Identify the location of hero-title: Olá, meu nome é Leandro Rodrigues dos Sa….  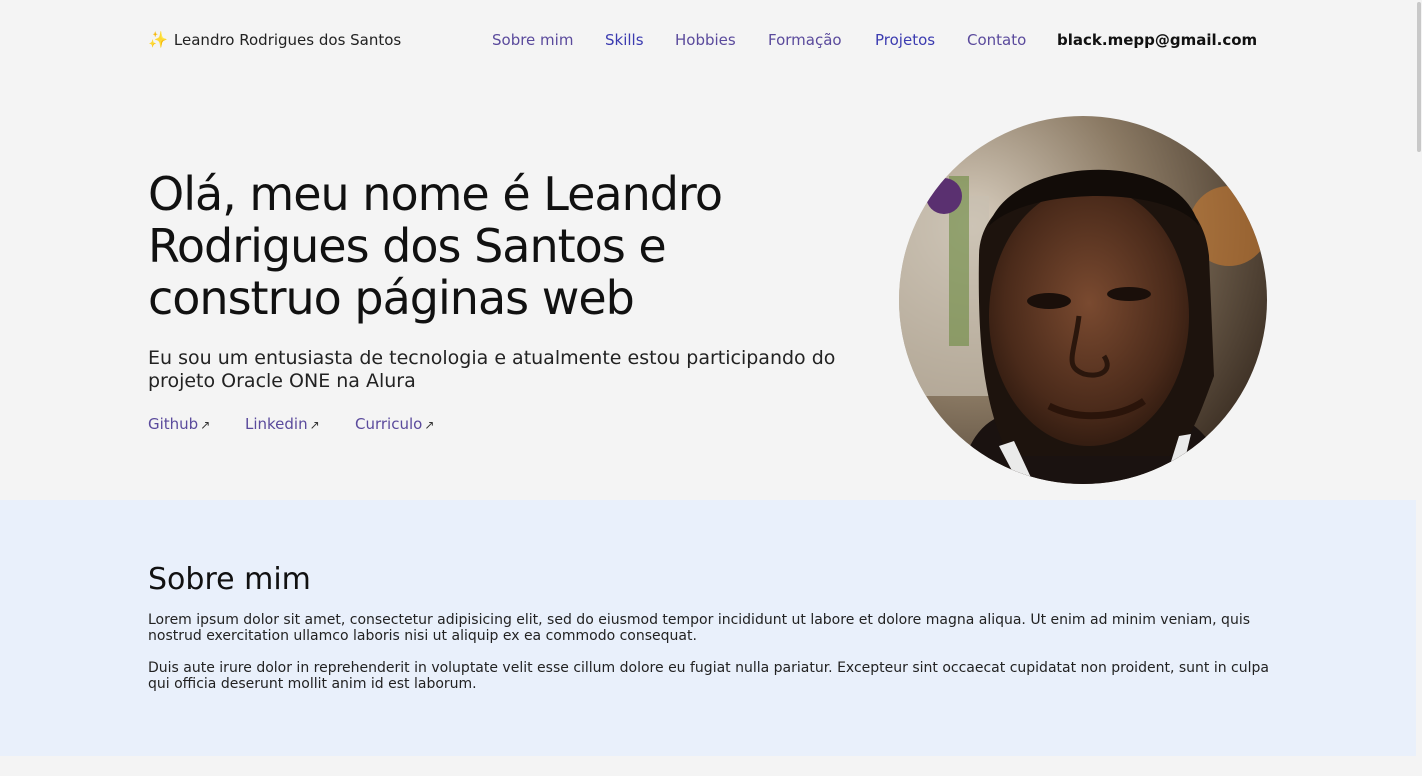
(435, 246).